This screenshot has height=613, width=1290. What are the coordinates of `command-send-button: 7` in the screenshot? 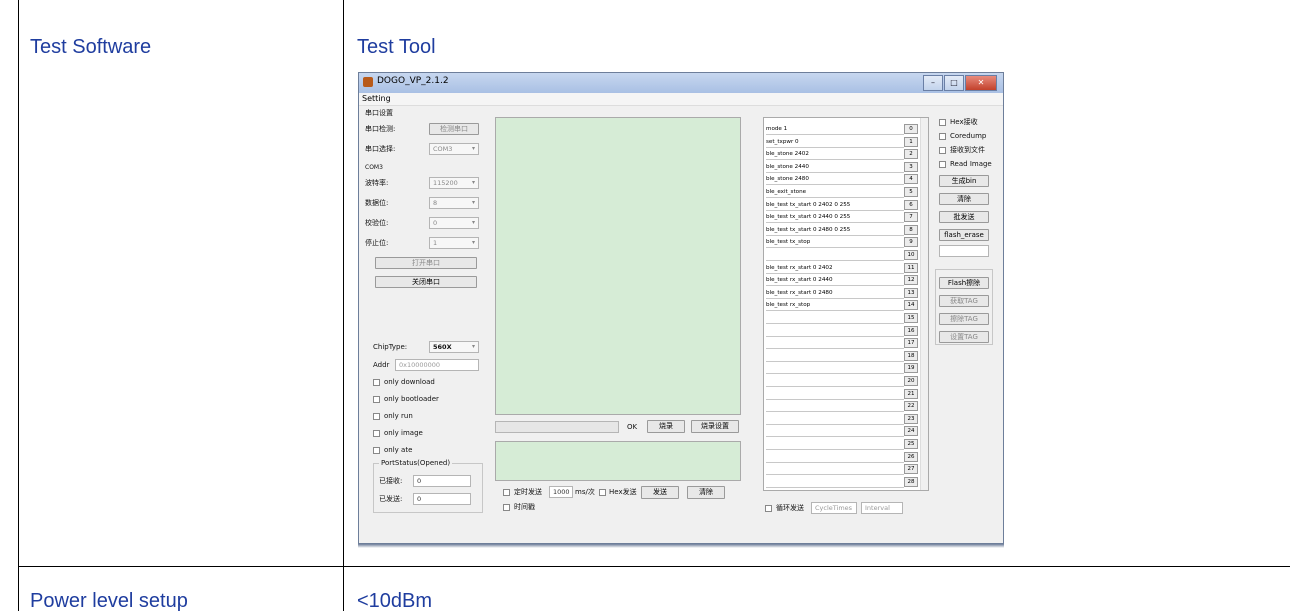 It's located at (911, 217).